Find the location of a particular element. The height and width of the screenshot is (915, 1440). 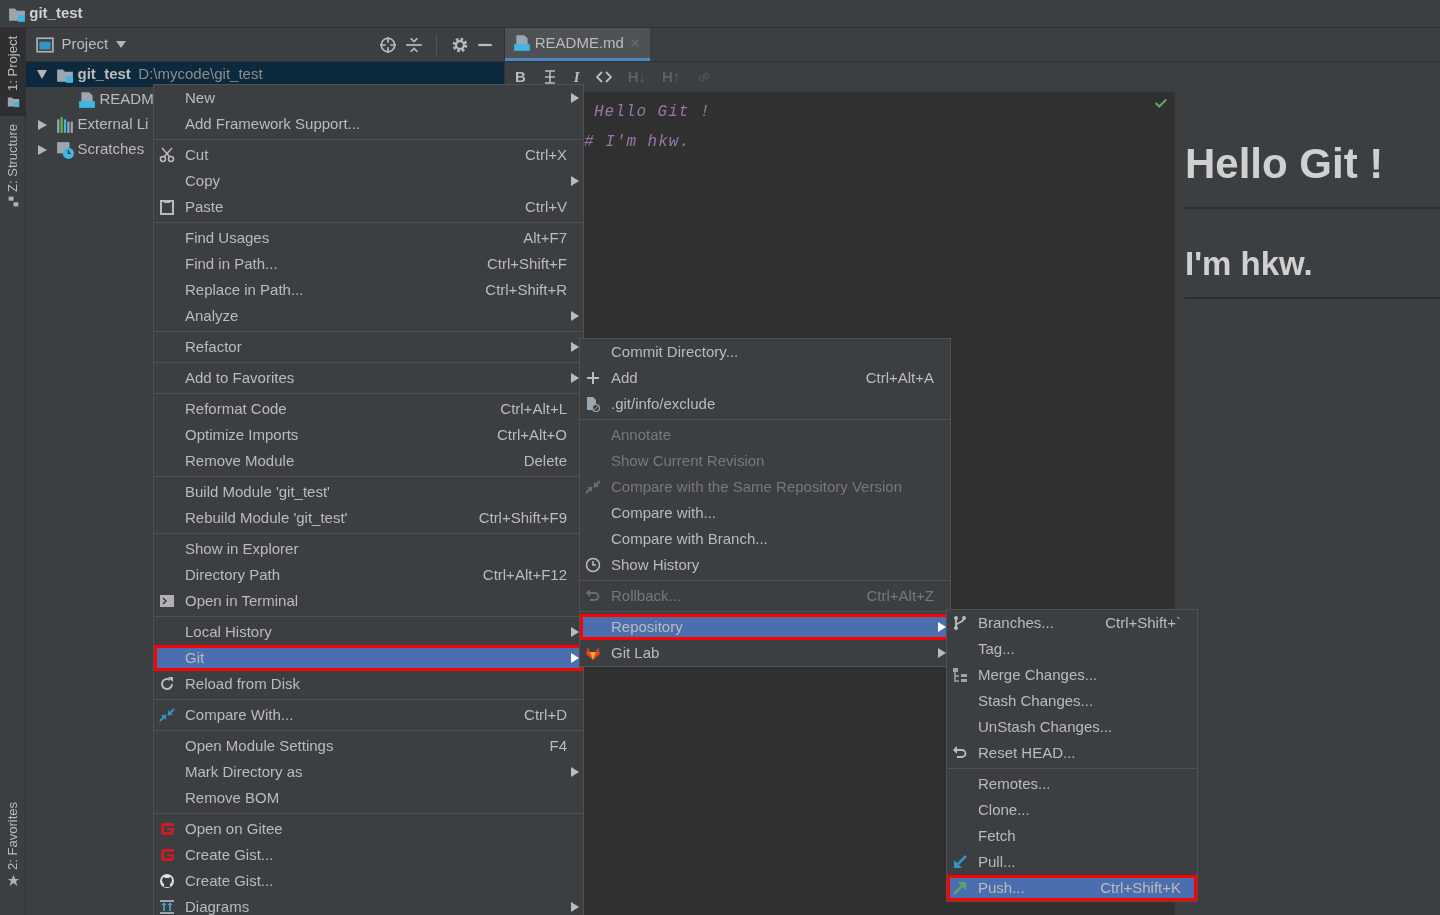

shortcut-text: Ctrl+Alt+F12 is located at coordinates (524, 574).